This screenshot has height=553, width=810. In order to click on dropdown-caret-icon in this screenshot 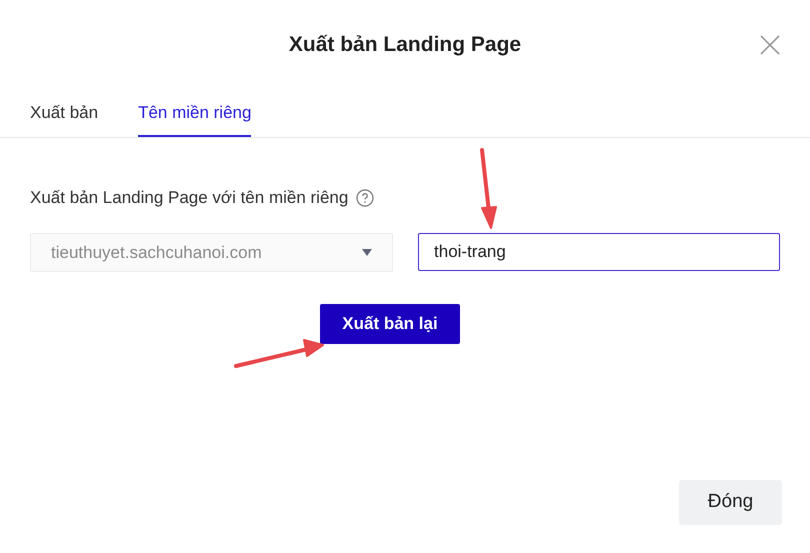, I will do `click(367, 252)`.